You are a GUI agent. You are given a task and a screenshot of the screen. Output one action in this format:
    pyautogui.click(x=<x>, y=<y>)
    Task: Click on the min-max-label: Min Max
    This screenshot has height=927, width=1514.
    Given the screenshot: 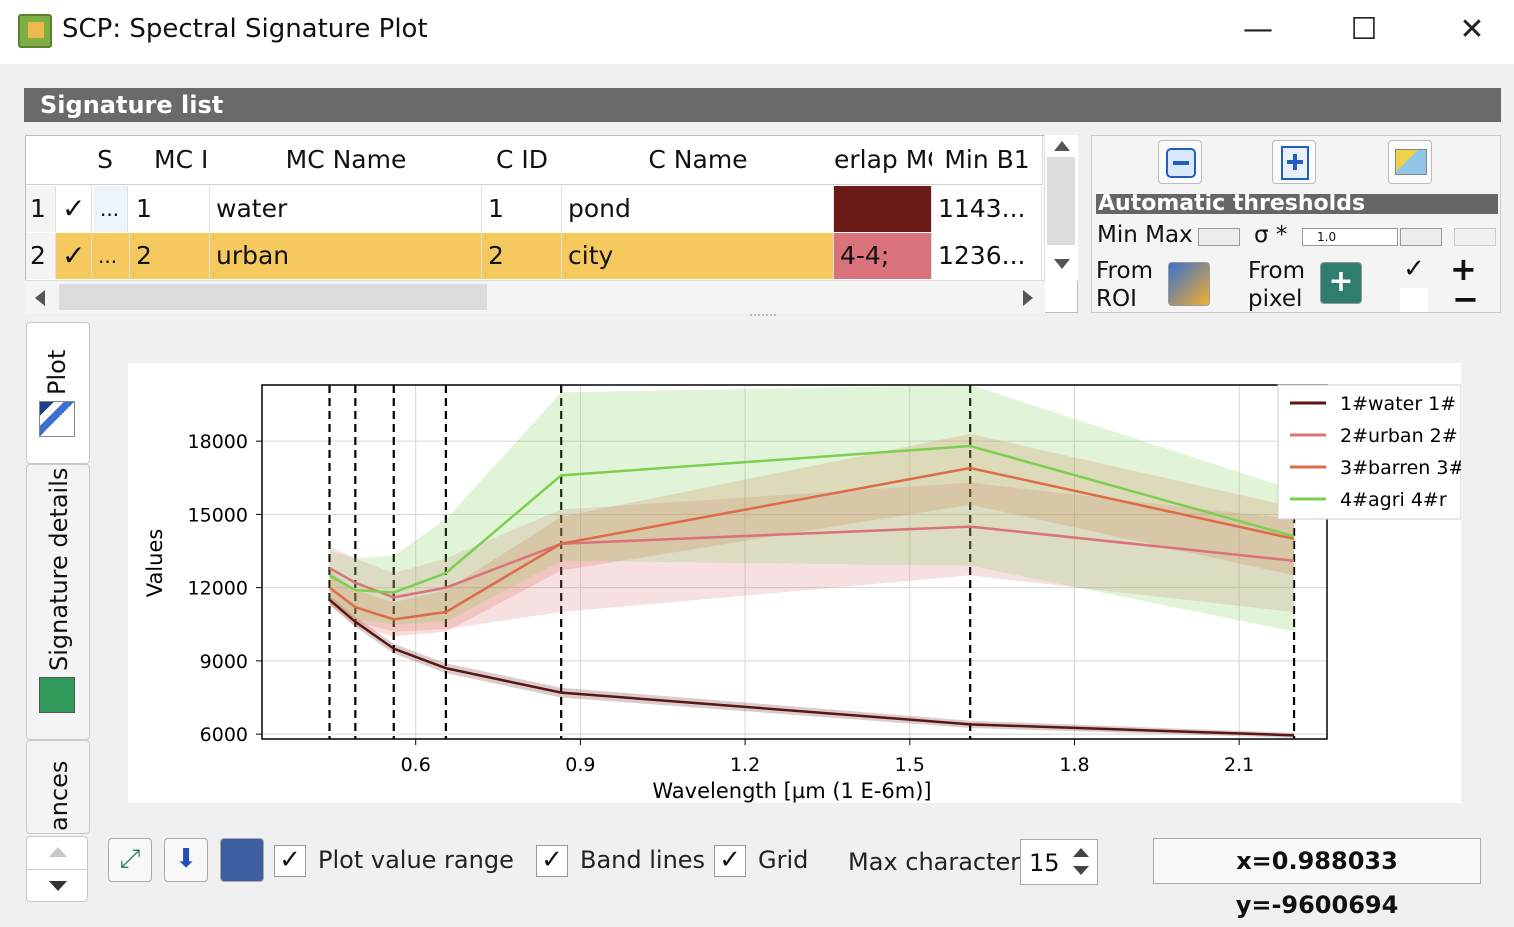 What is the action you would take?
    pyautogui.click(x=1145, y=235)
    